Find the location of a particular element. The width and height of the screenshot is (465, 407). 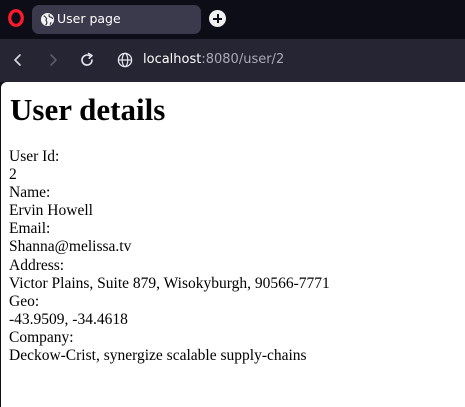

field-value-geo: -43.9509, -34.4618 is located at coordinates (68, 319).